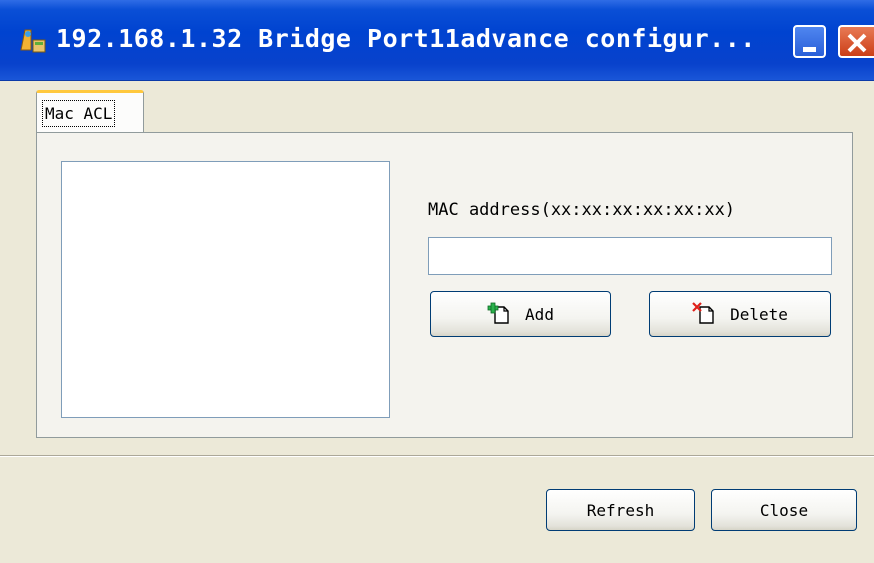 The image size is (874, 563). Describe the element at coordinates (703, 313) in the screenshot. I see `delete-document-icon` at that location.